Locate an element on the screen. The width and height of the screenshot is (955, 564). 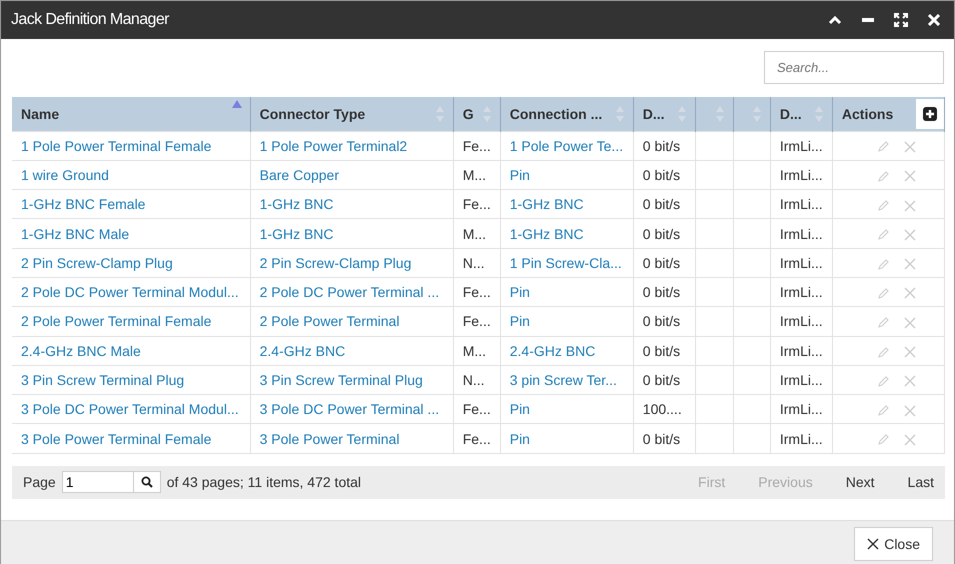
maximize-icon is located at coordinates (901, 20).